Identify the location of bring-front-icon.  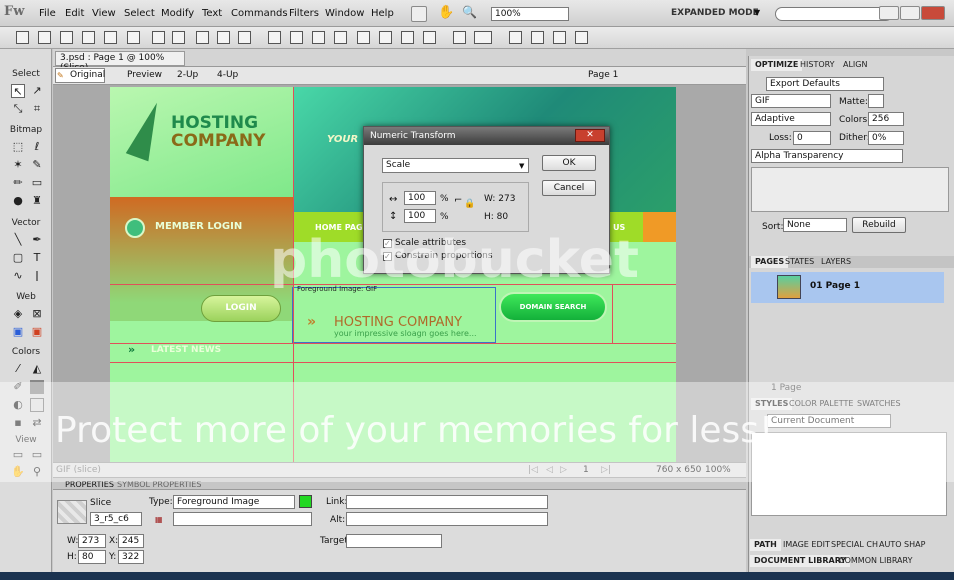
(363, 37).